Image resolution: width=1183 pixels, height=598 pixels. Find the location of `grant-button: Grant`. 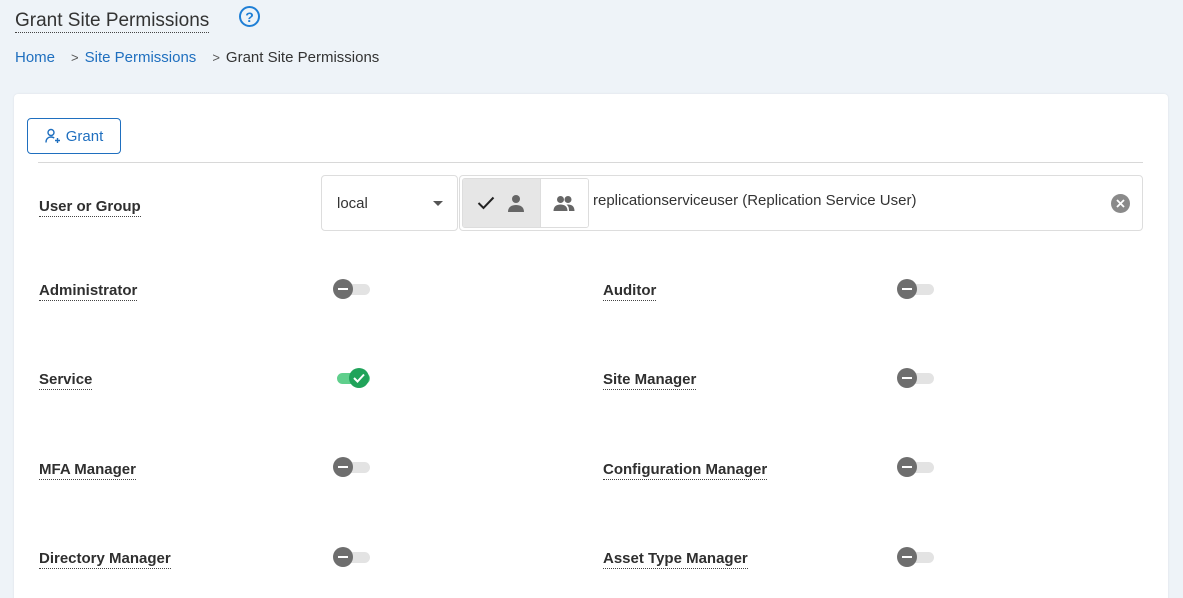

grant-button: Grant is located at coordinates (74, 136).